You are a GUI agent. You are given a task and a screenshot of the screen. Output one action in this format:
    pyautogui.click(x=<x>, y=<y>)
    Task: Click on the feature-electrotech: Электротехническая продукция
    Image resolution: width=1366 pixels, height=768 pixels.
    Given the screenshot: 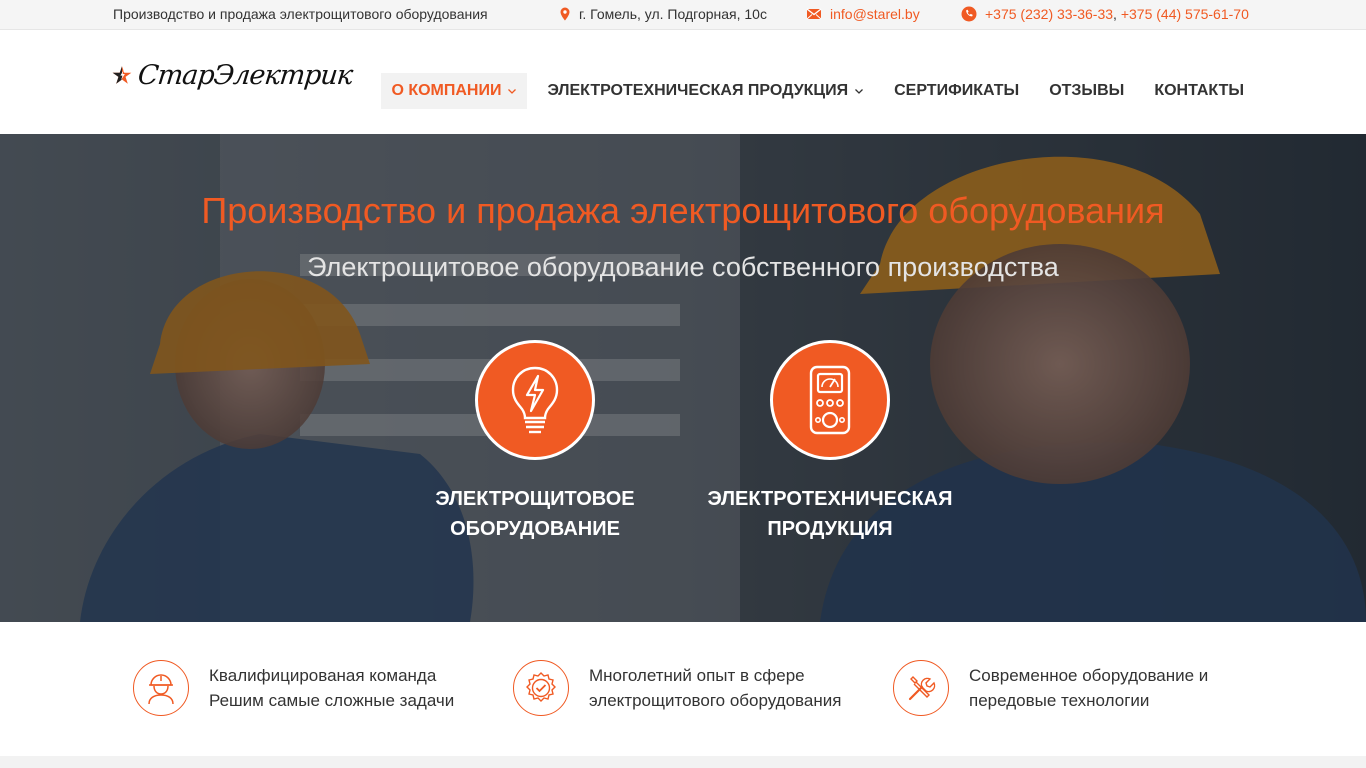 What is the action you would take?
    pyautogui.click(x=830, y=442)
    